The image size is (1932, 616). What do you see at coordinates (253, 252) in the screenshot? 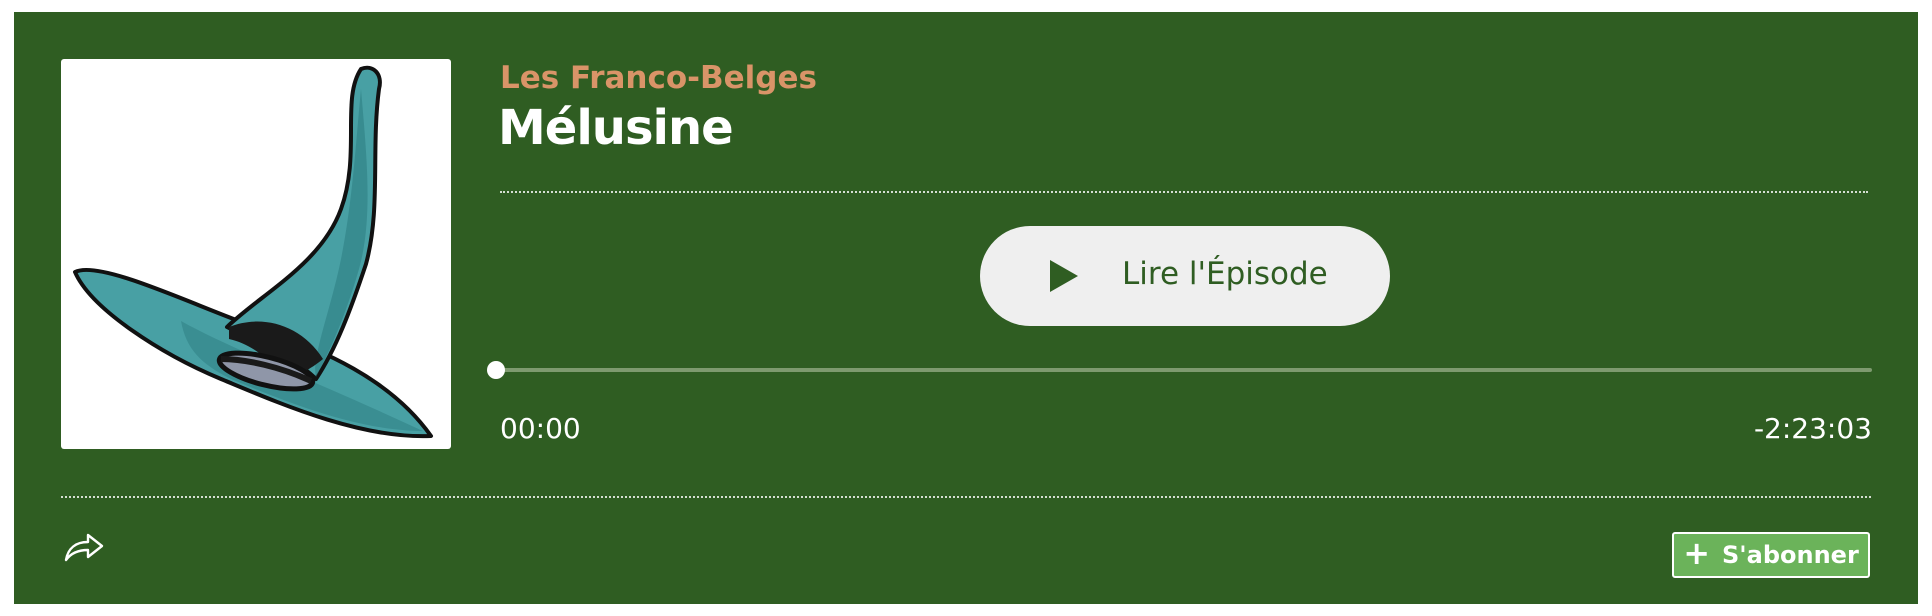
I see `witch-hat-illustration` at bounding box center [253, 252].